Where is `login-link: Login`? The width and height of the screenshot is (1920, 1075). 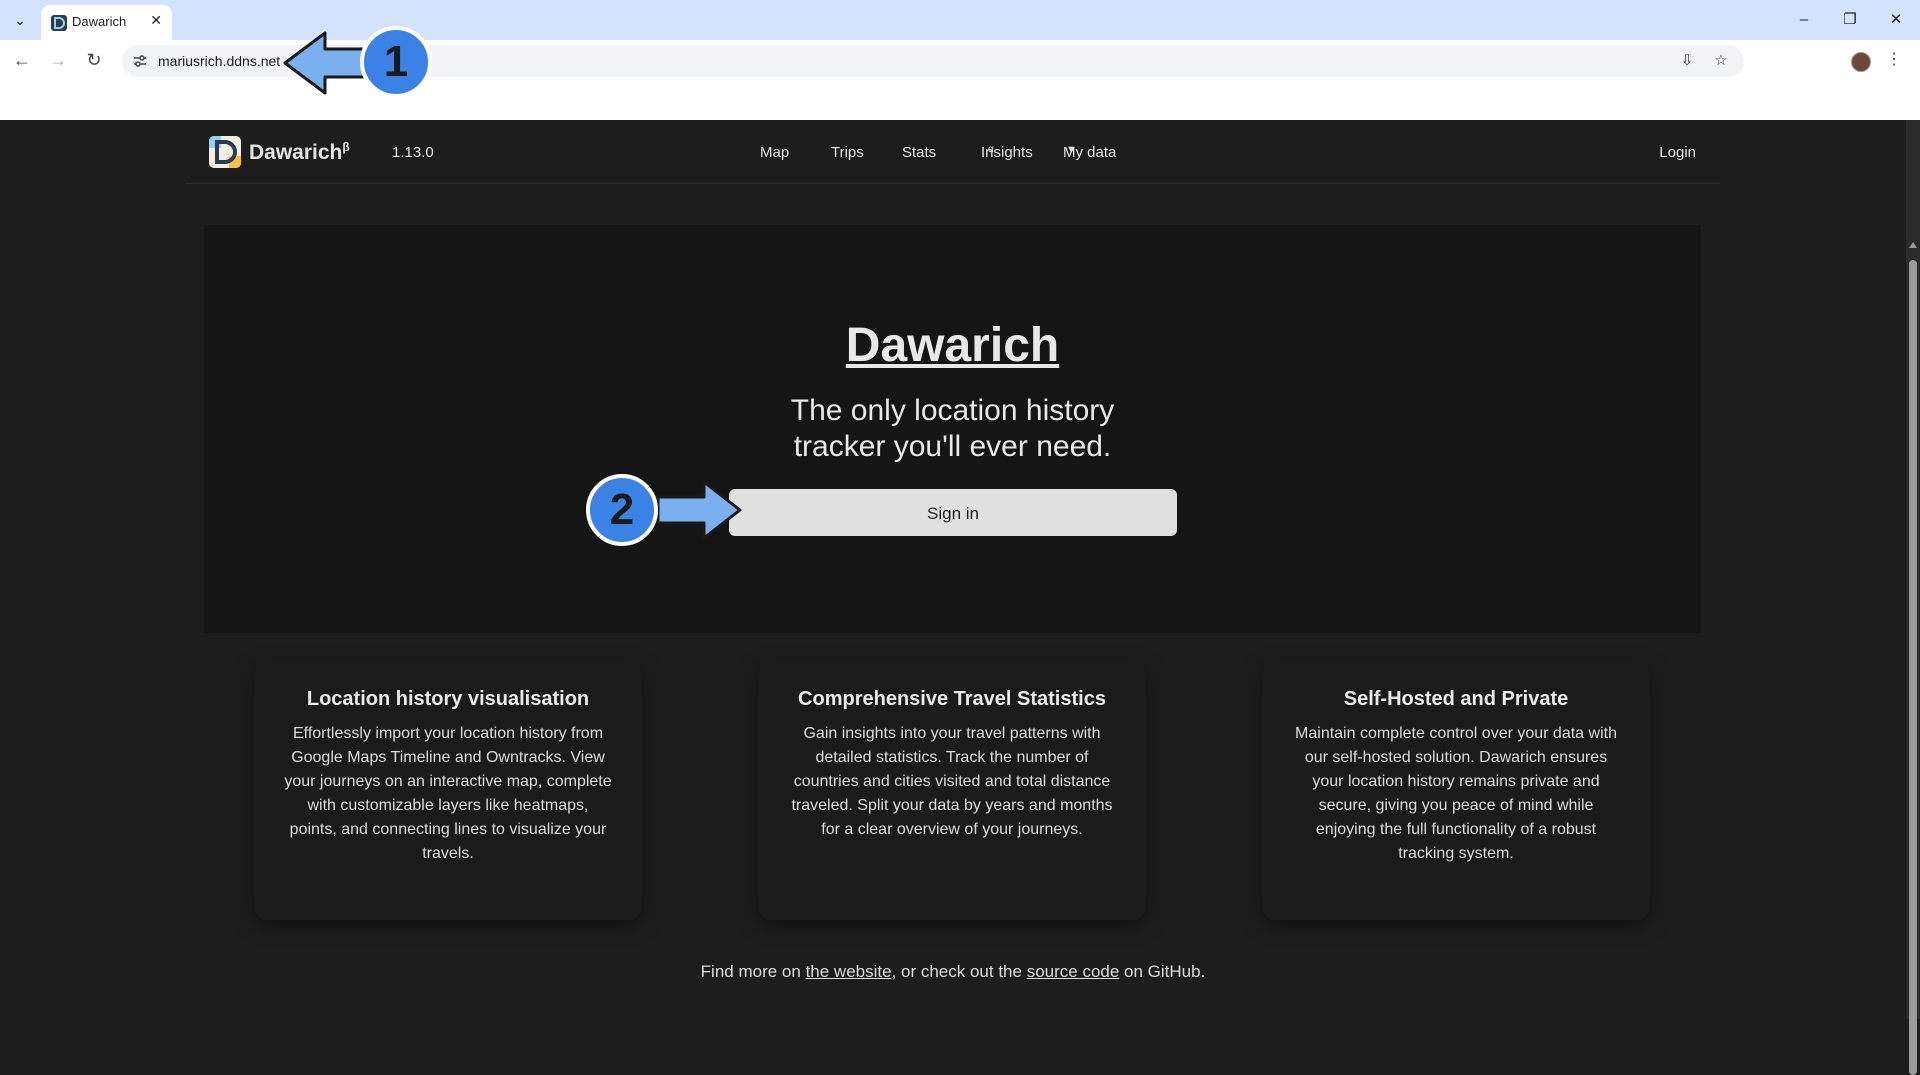 login-link: Login is located at coordinates (1677, 152).